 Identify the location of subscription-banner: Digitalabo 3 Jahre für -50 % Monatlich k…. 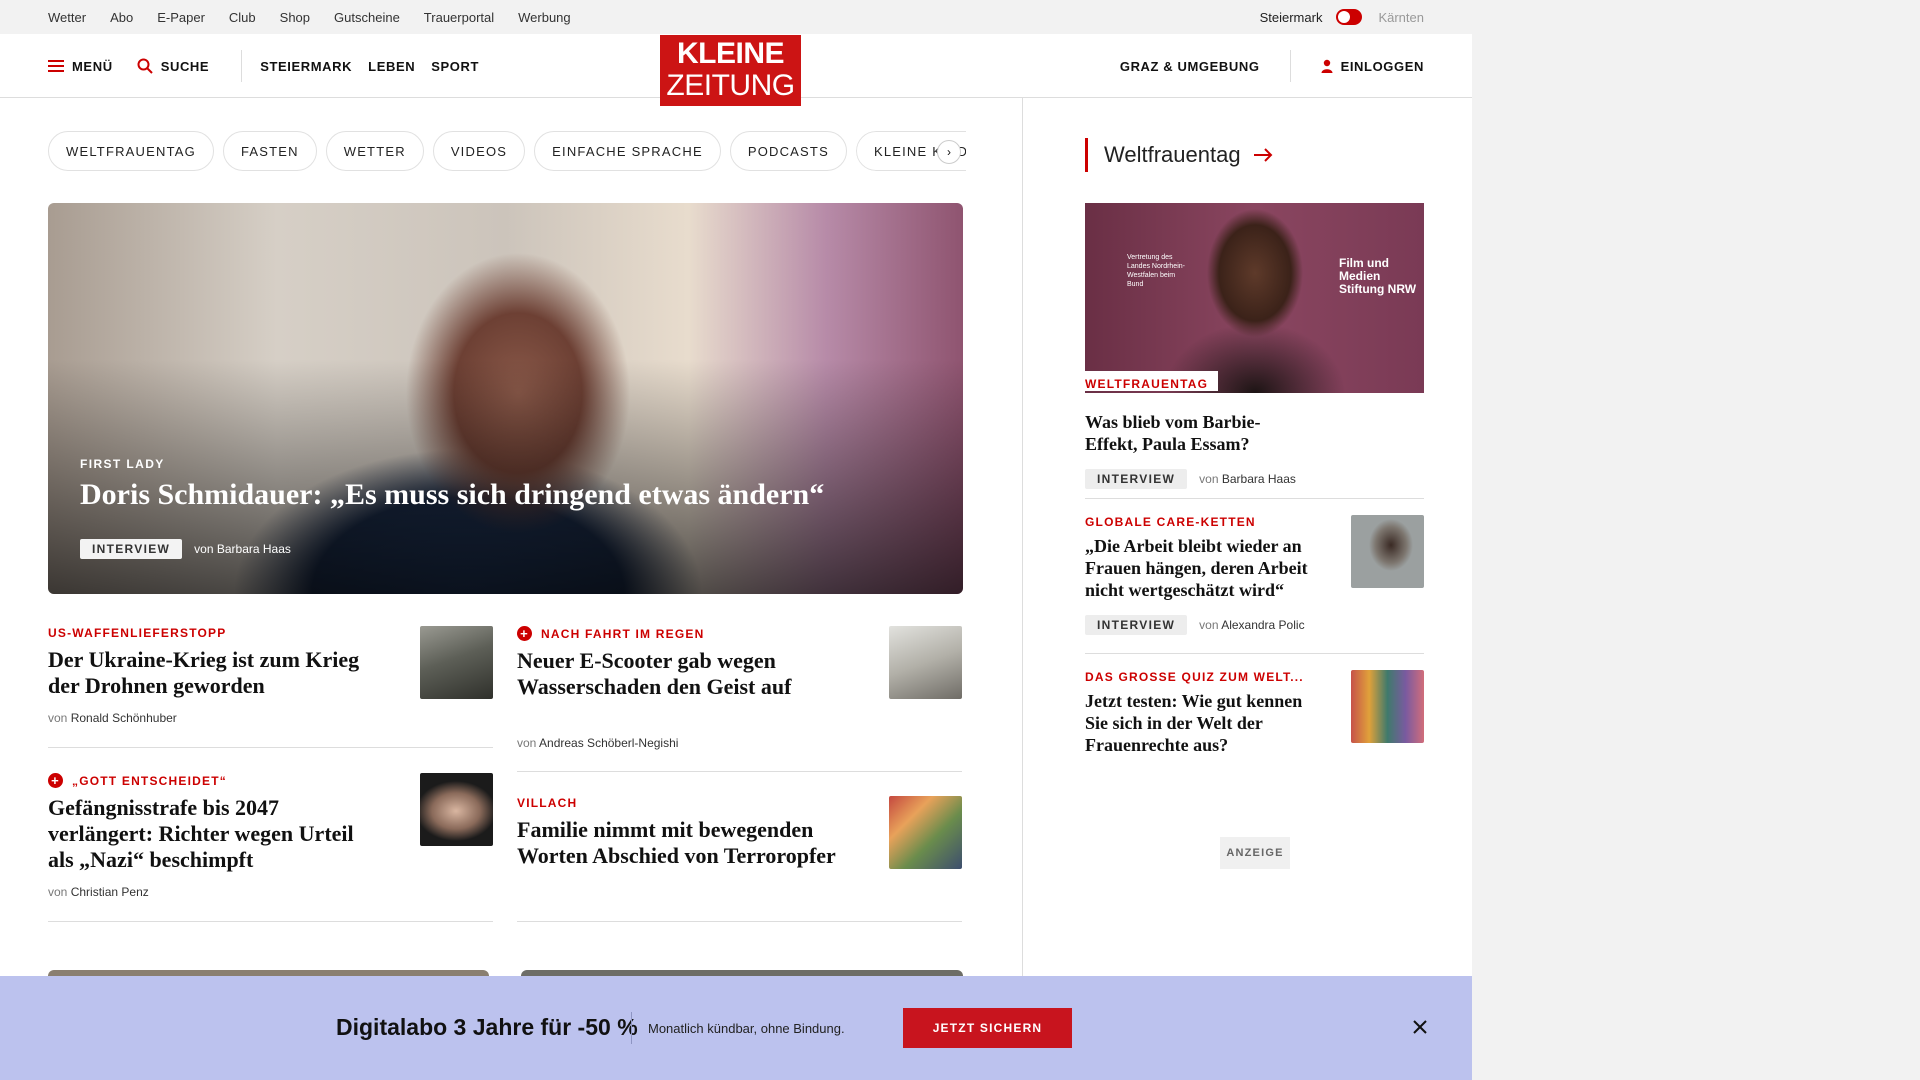
(736, 1028).